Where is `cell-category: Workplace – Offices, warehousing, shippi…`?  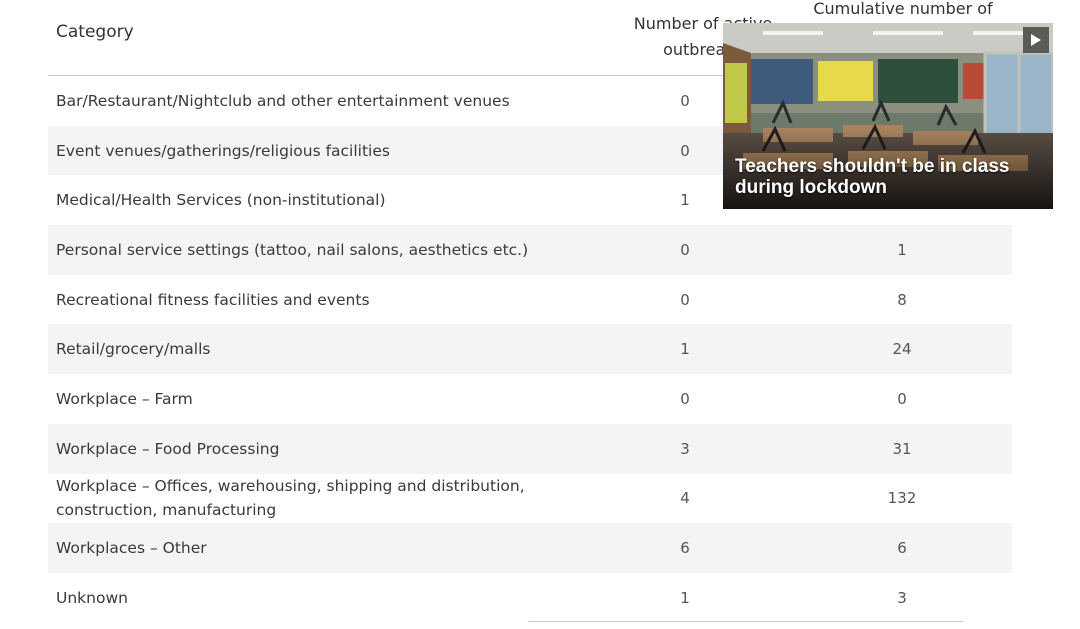
cell-category: Workplace – Offices, warehousing, shippi… is located at coordinates (290, 498).